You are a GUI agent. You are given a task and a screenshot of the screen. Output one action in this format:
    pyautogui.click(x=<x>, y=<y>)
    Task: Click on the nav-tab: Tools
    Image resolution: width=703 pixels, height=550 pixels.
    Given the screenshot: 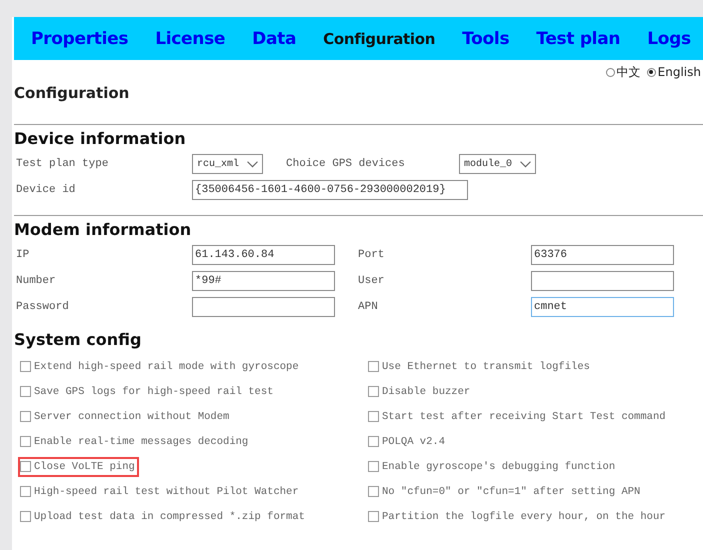 What is the action you would take?
    pyautogui.click(x=486, y=38)
    